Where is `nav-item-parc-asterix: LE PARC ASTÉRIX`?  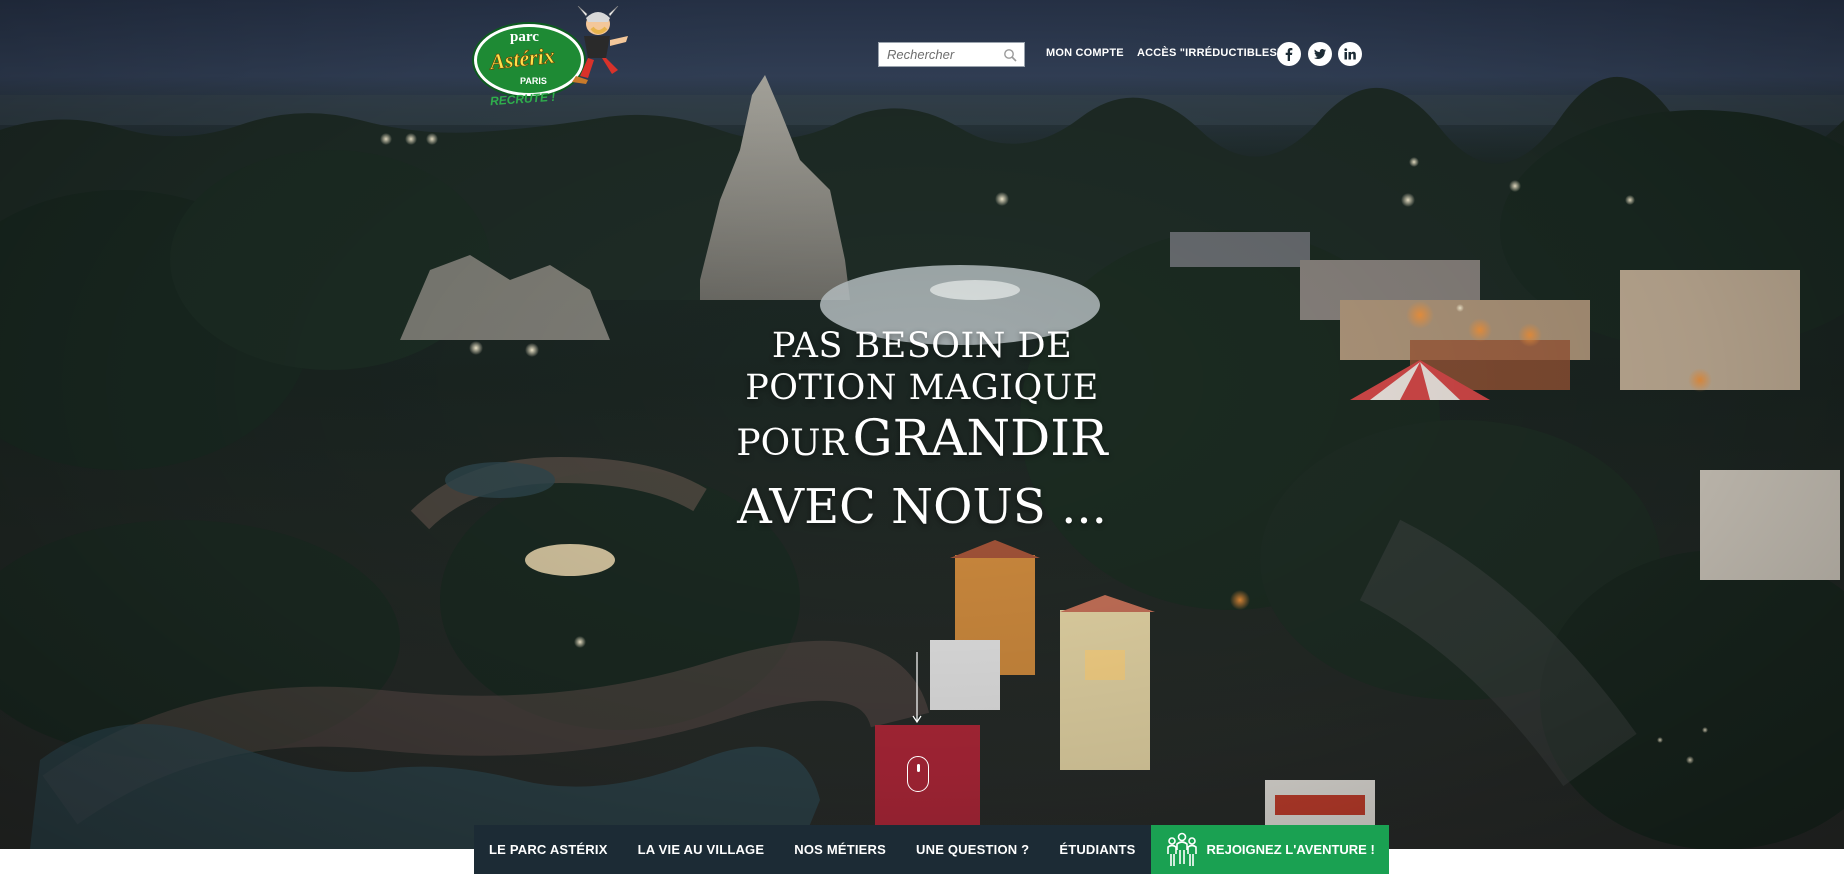
nav-item-parc-asterix: LE PARC ASTÉRIX is located at coordinates (548, 849).